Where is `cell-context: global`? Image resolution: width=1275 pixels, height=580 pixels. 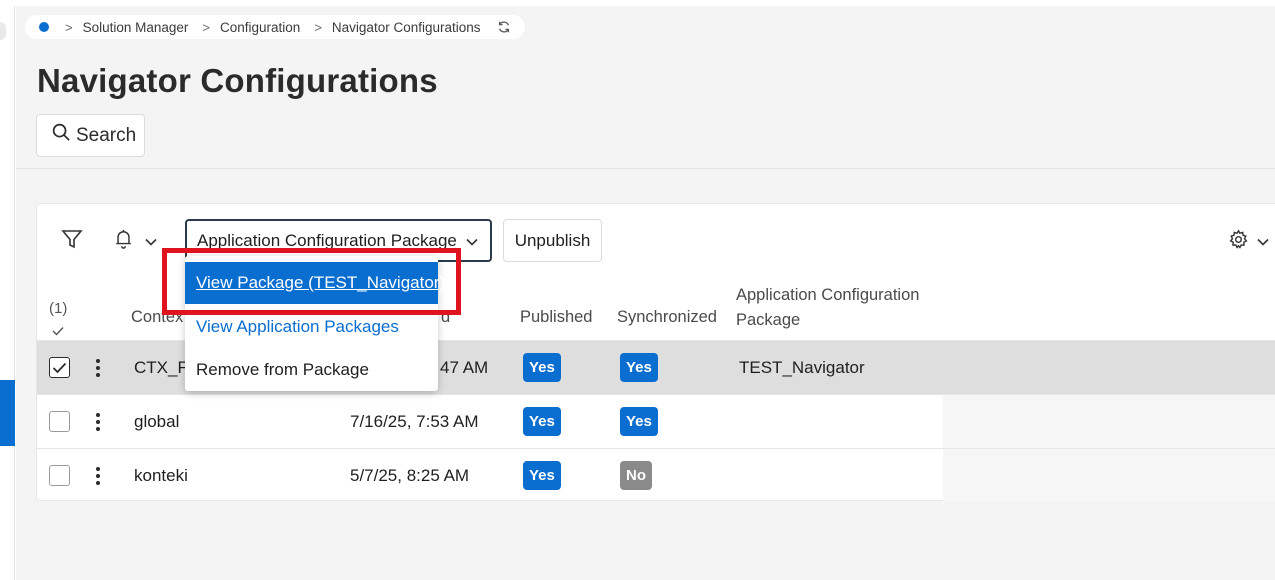
cell-context: global is located at coordinates (157, 421).